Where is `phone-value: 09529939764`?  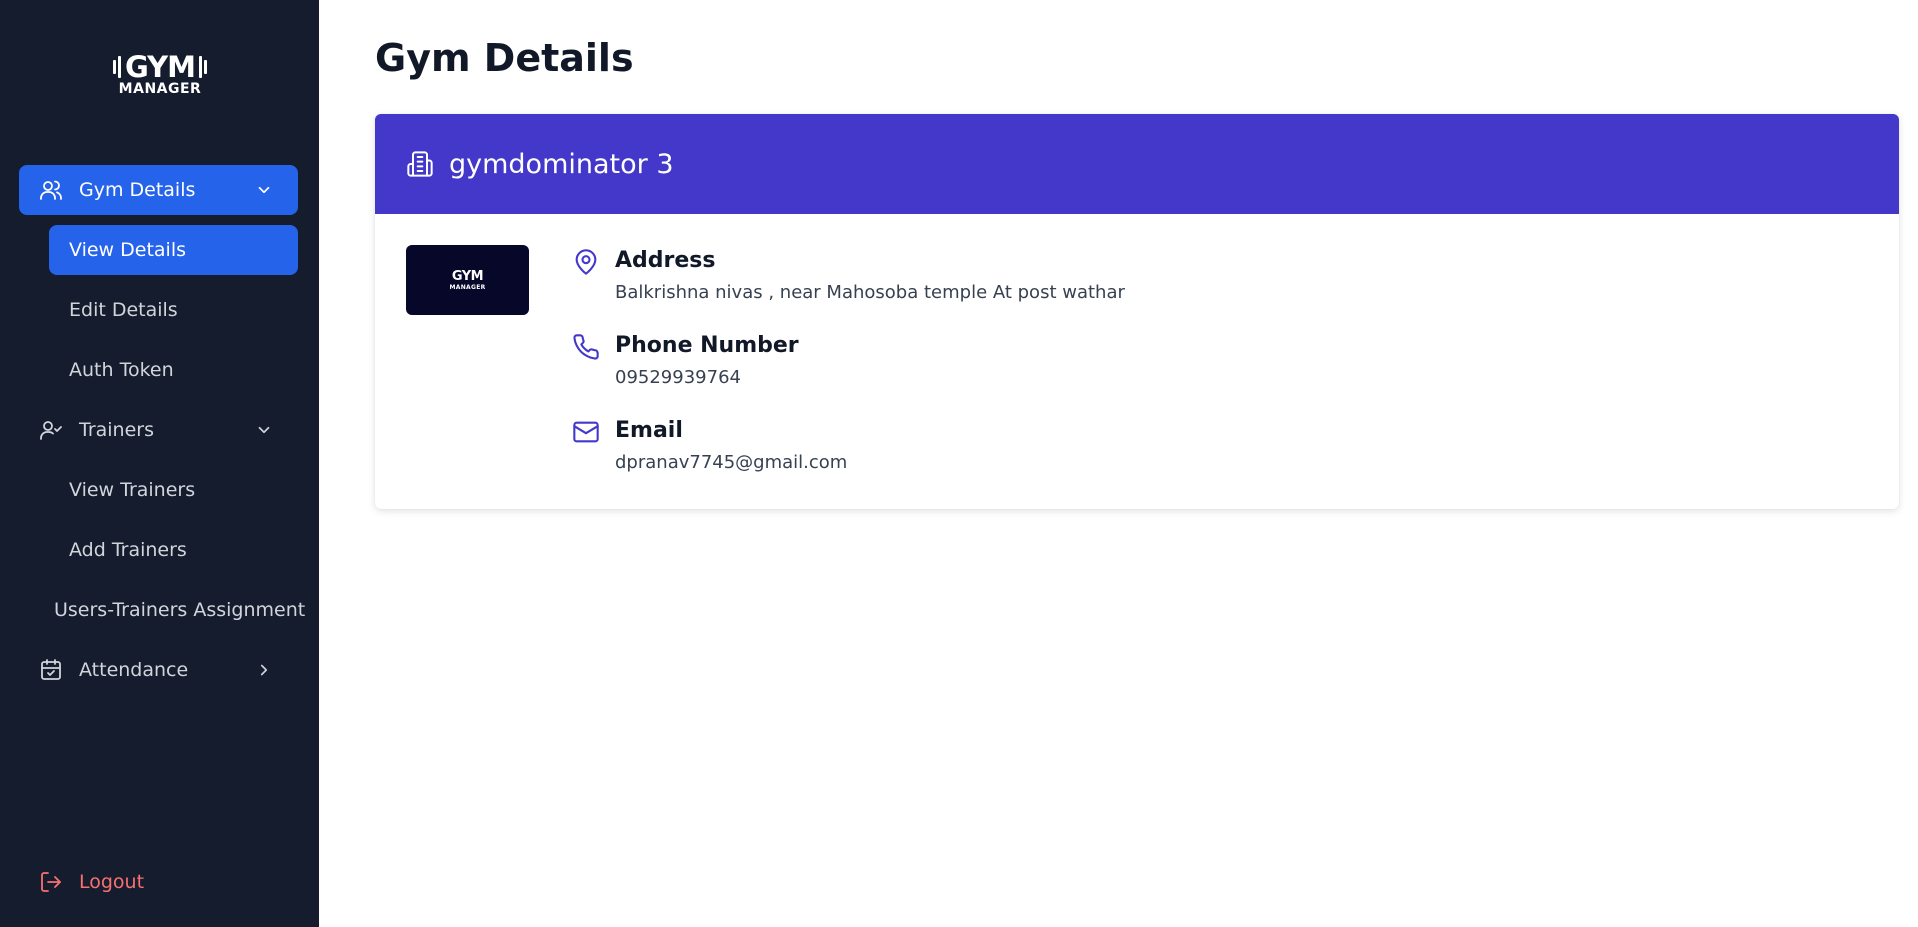 phone-value: 09529939764 is located at coordinates (678, 377).